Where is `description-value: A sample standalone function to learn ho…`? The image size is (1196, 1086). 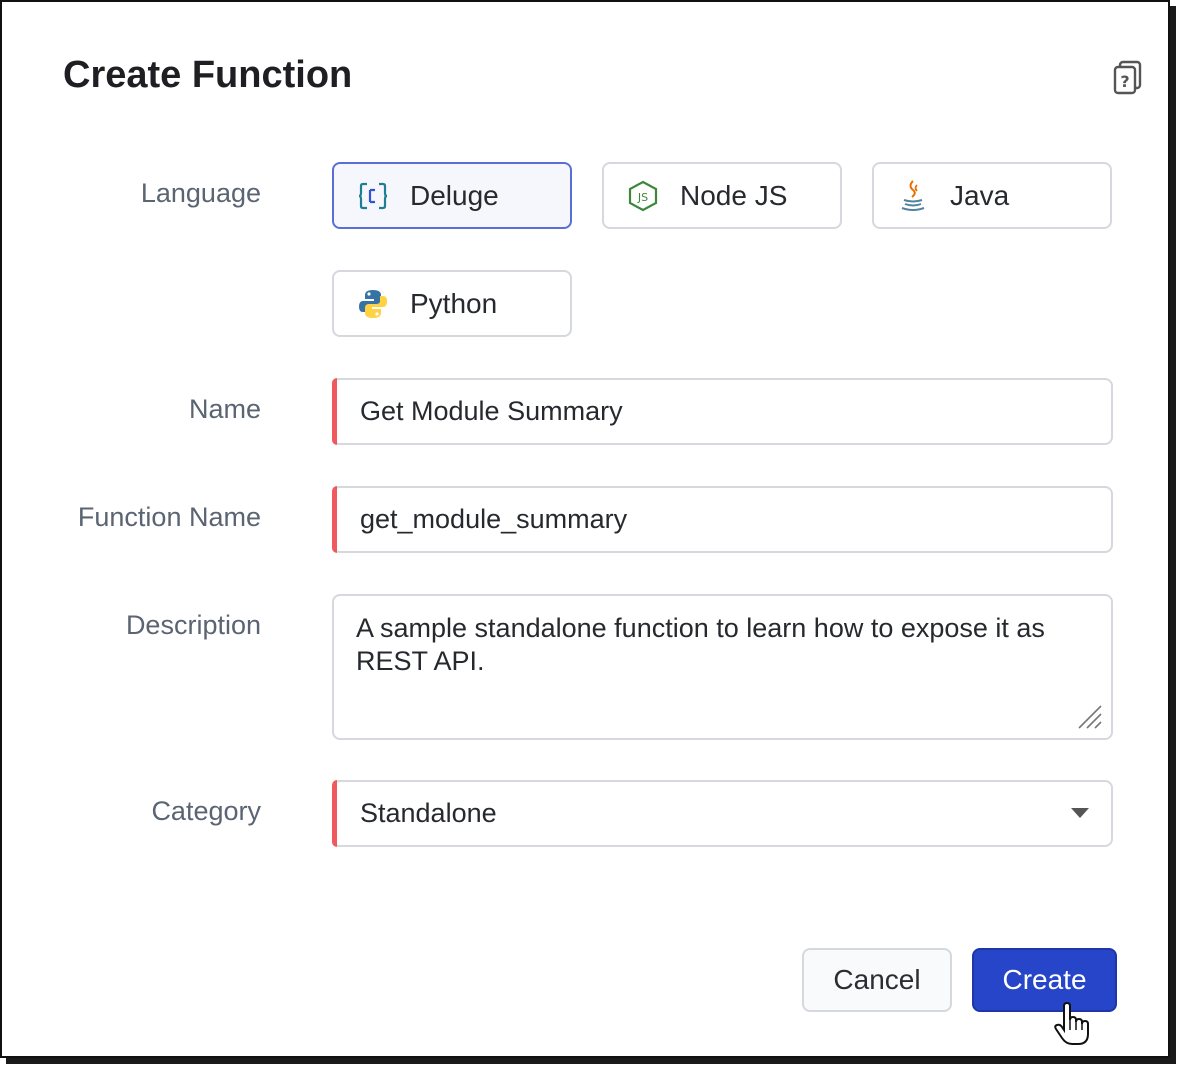 description-value: A sample standalone function to learn ho… is located at coordinates (700, 644).